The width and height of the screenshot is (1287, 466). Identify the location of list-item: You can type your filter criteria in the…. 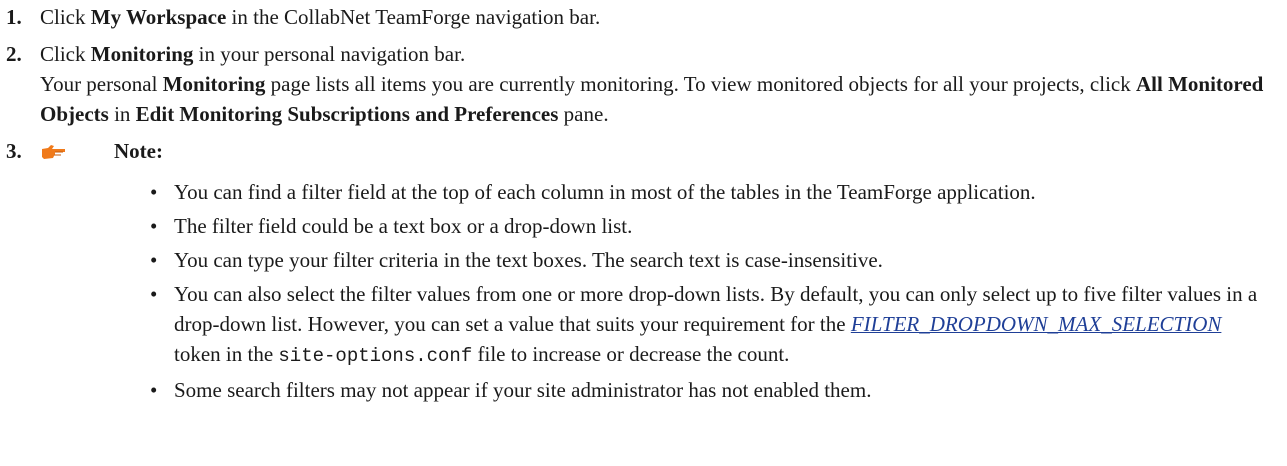
(718, 260).